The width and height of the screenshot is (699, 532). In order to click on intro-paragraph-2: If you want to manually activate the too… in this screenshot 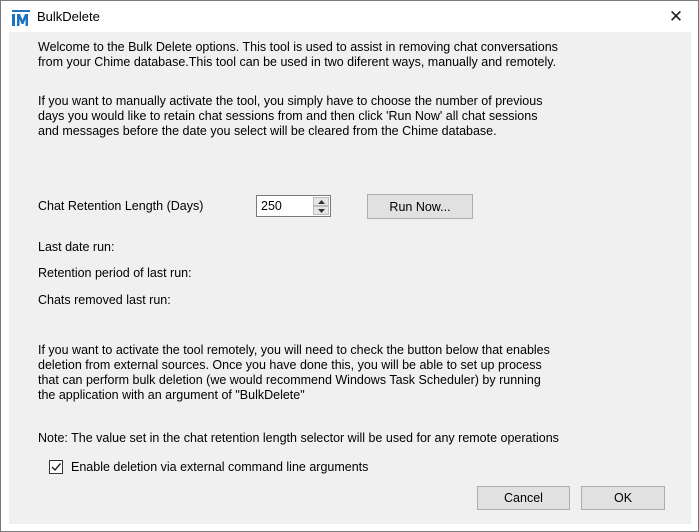, I will do `click(290, 116)`.